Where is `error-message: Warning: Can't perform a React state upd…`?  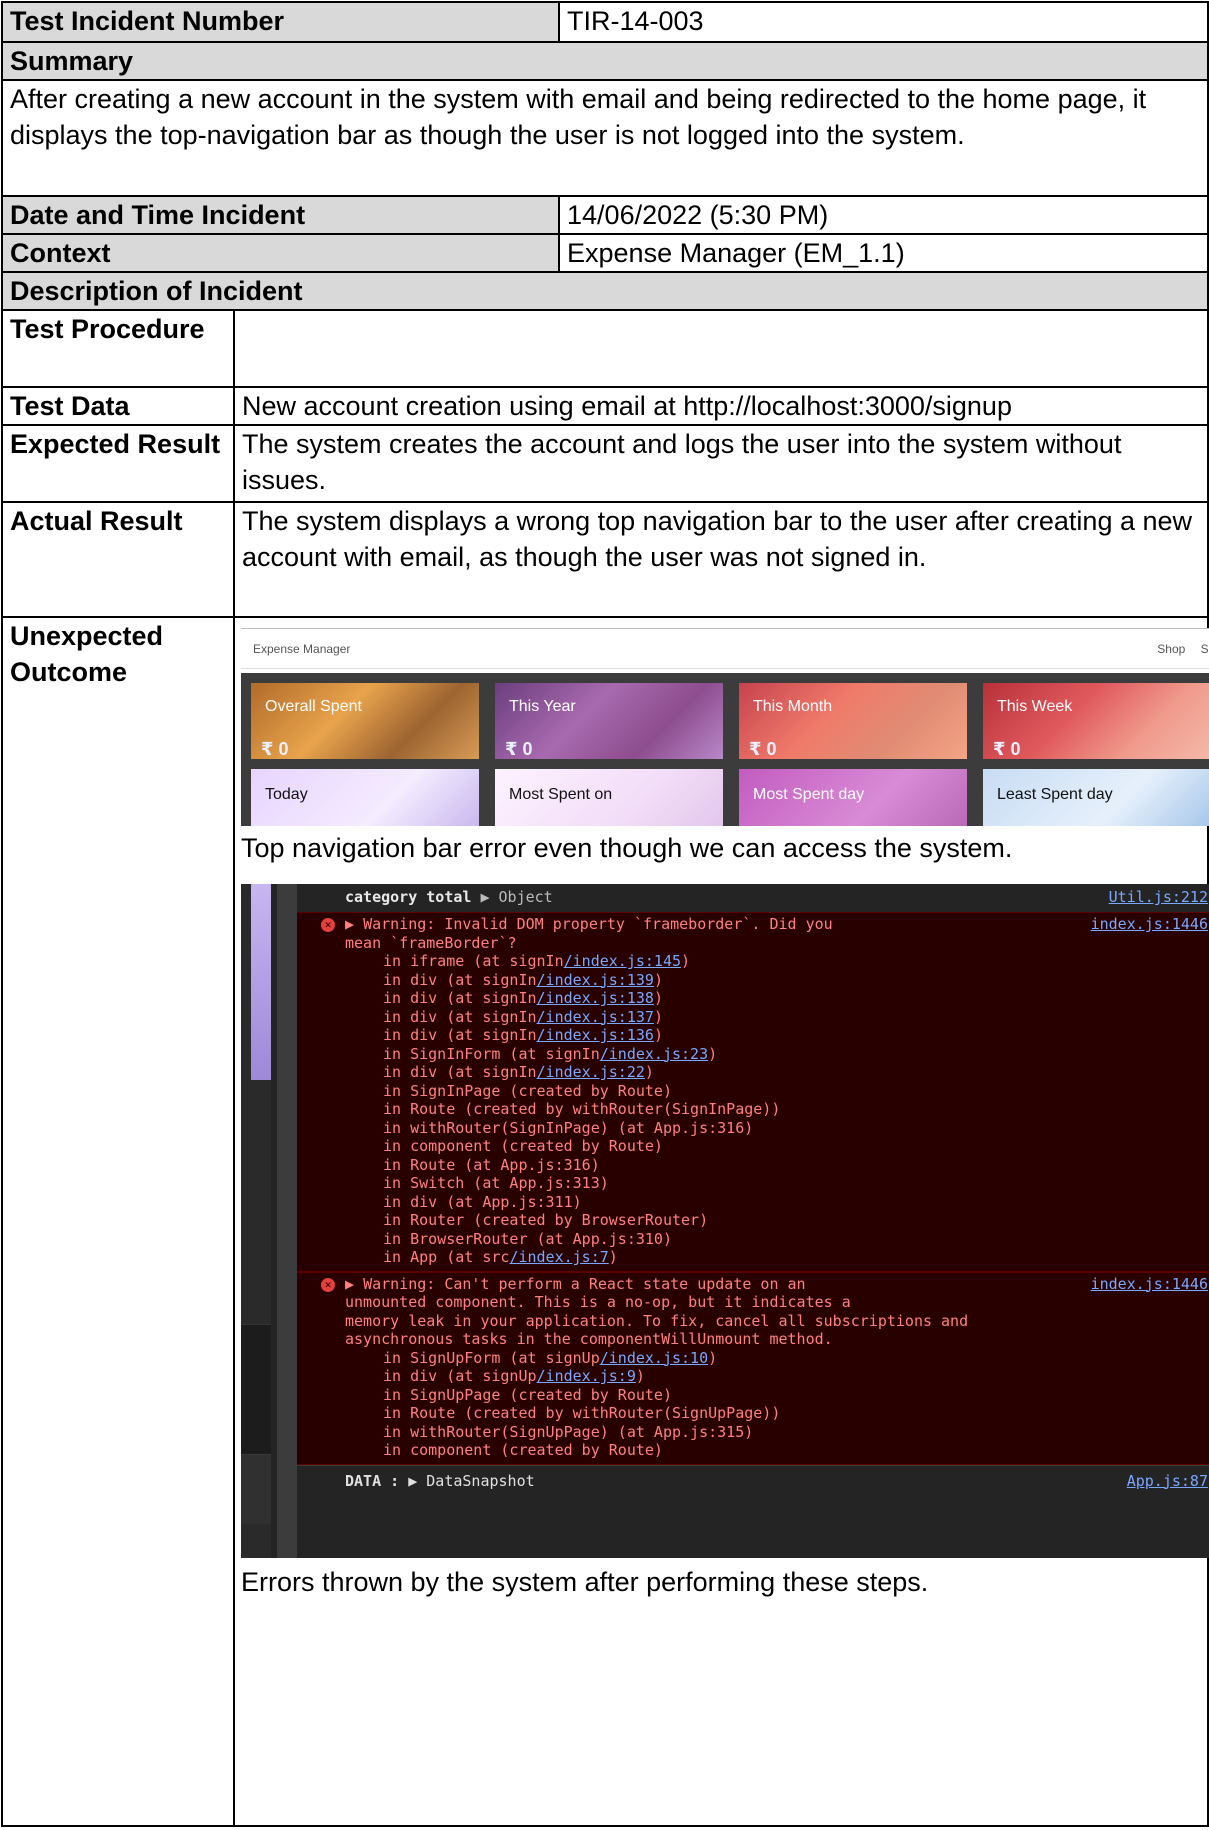 error-message: Warning: Can't perform a React state upd… is located at coordinates (584, 1283).